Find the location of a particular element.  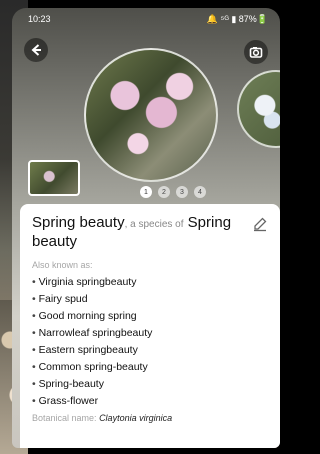

alternate-name: Eastern springbeauty is located at coordinates (150, 350).